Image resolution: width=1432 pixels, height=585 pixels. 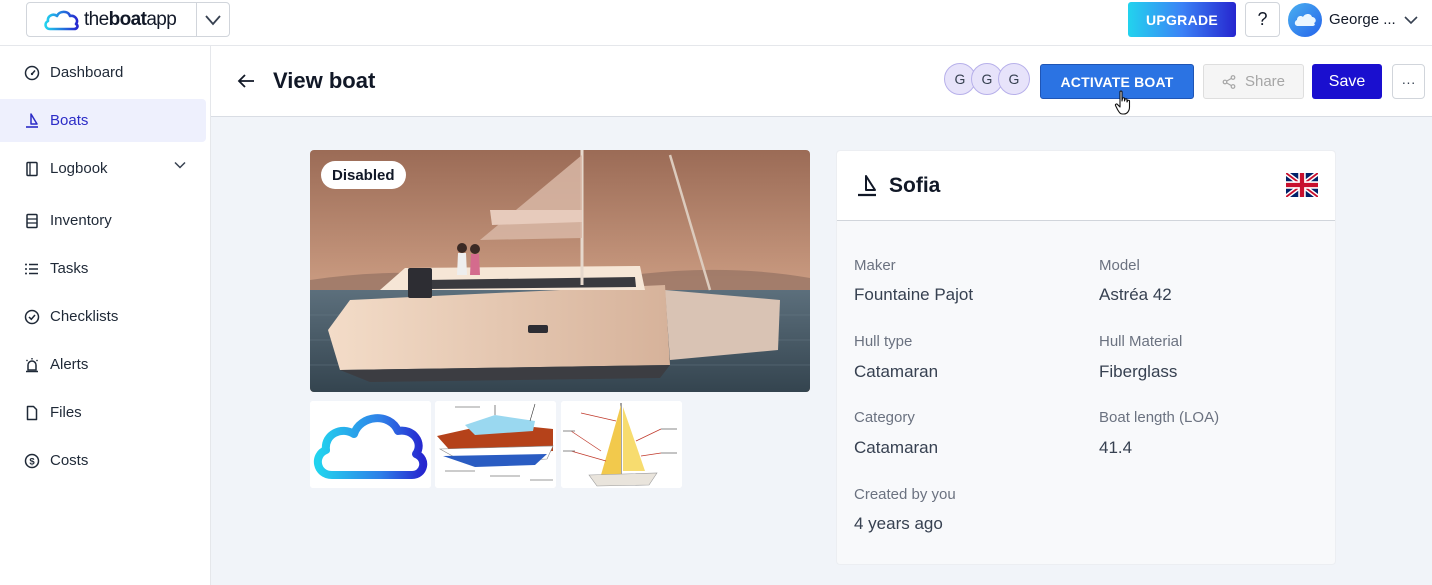 What do you see at coordinates (87, 72) in the screenshot?
I see `sidebar-item-label: Dashboard` at bounding box center [87, 72].